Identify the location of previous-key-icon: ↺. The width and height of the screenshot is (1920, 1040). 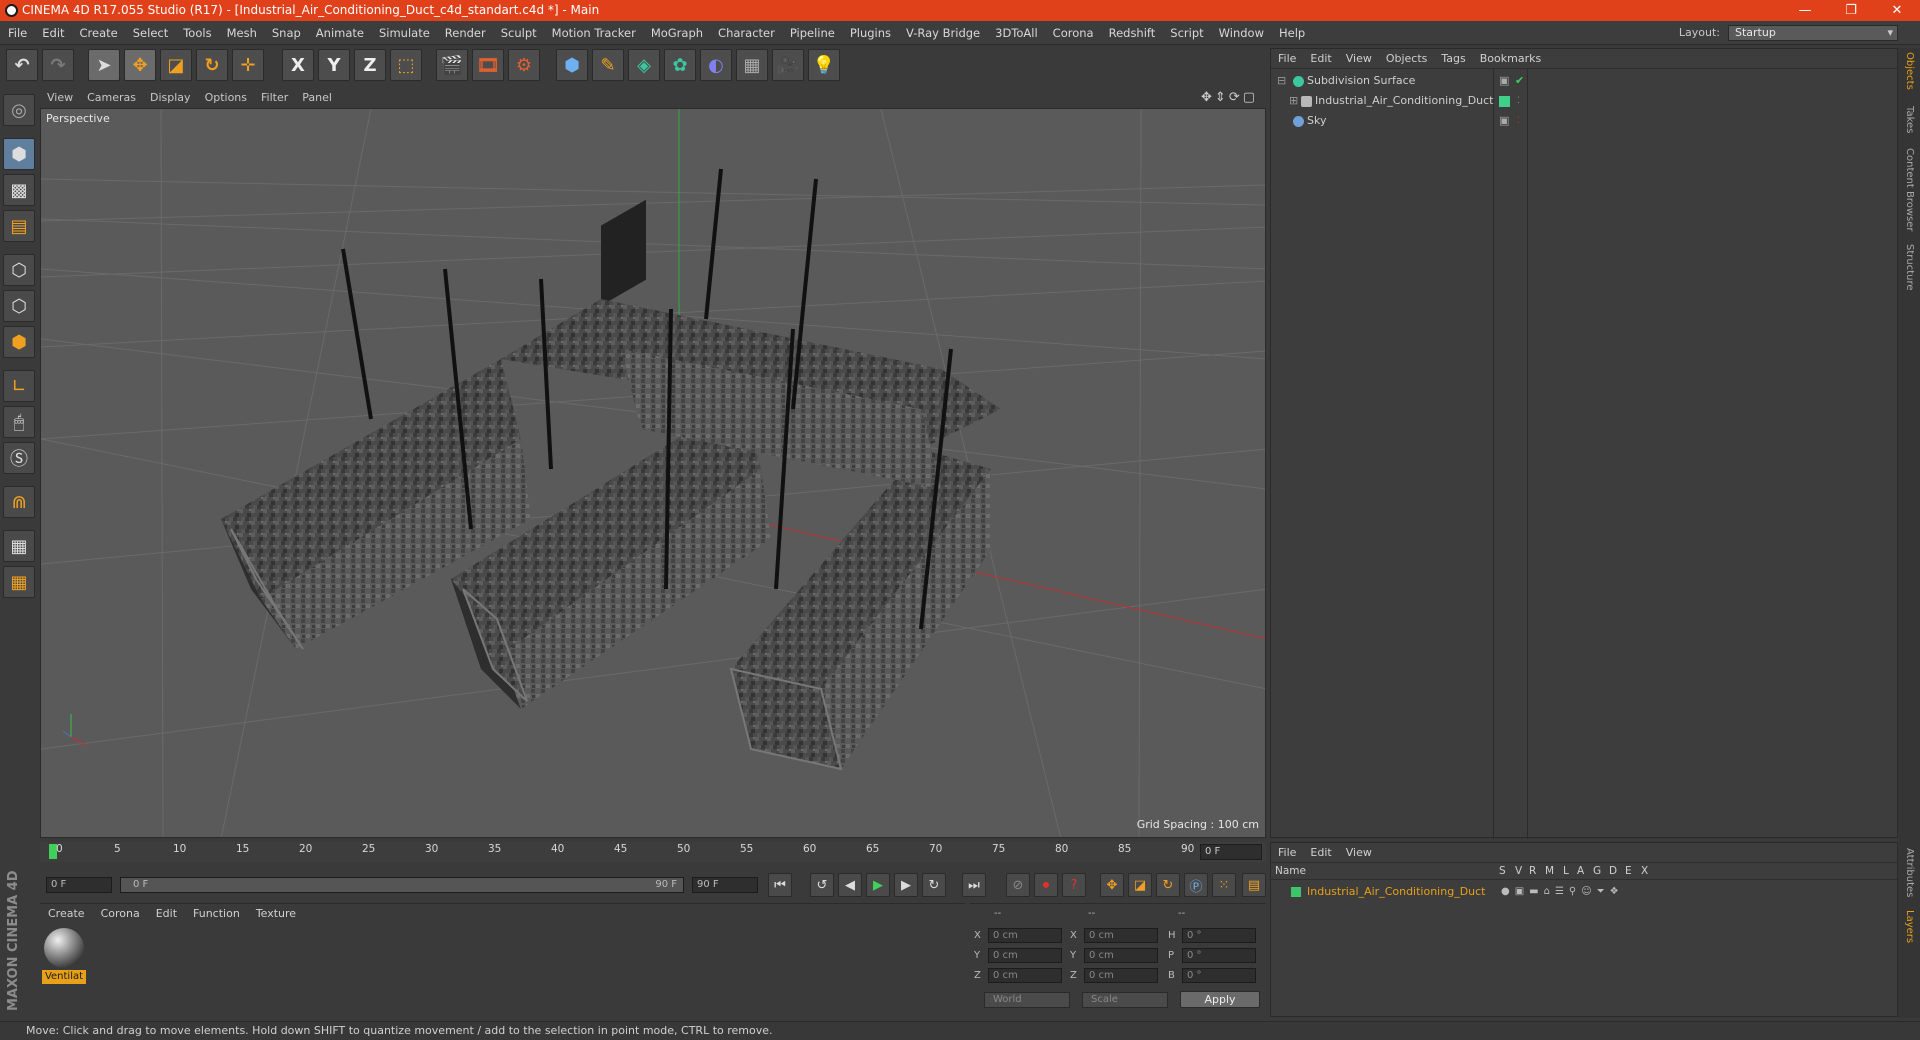
(822, 885).